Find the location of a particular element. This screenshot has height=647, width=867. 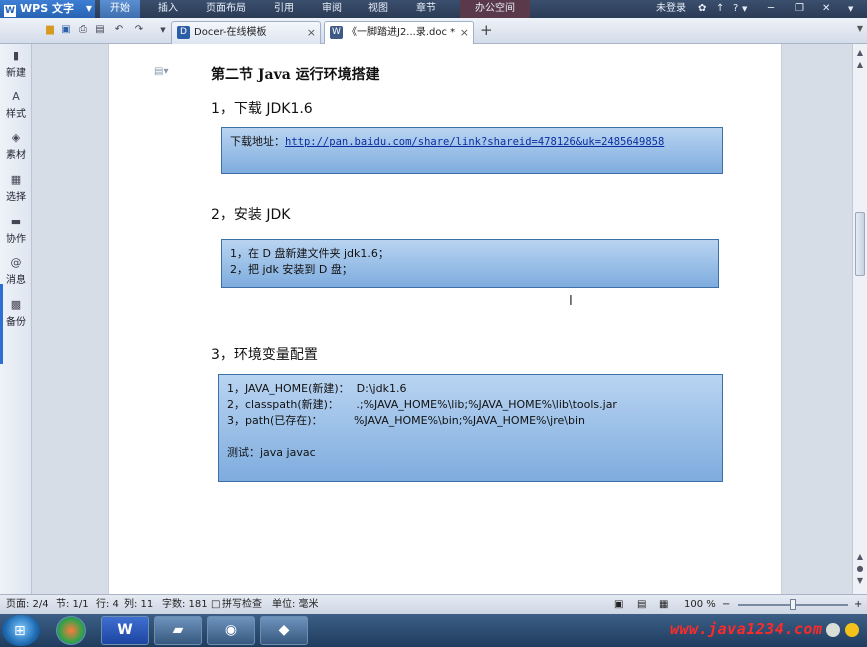

material-icon: ◈ is located at coordinates (16, 137).